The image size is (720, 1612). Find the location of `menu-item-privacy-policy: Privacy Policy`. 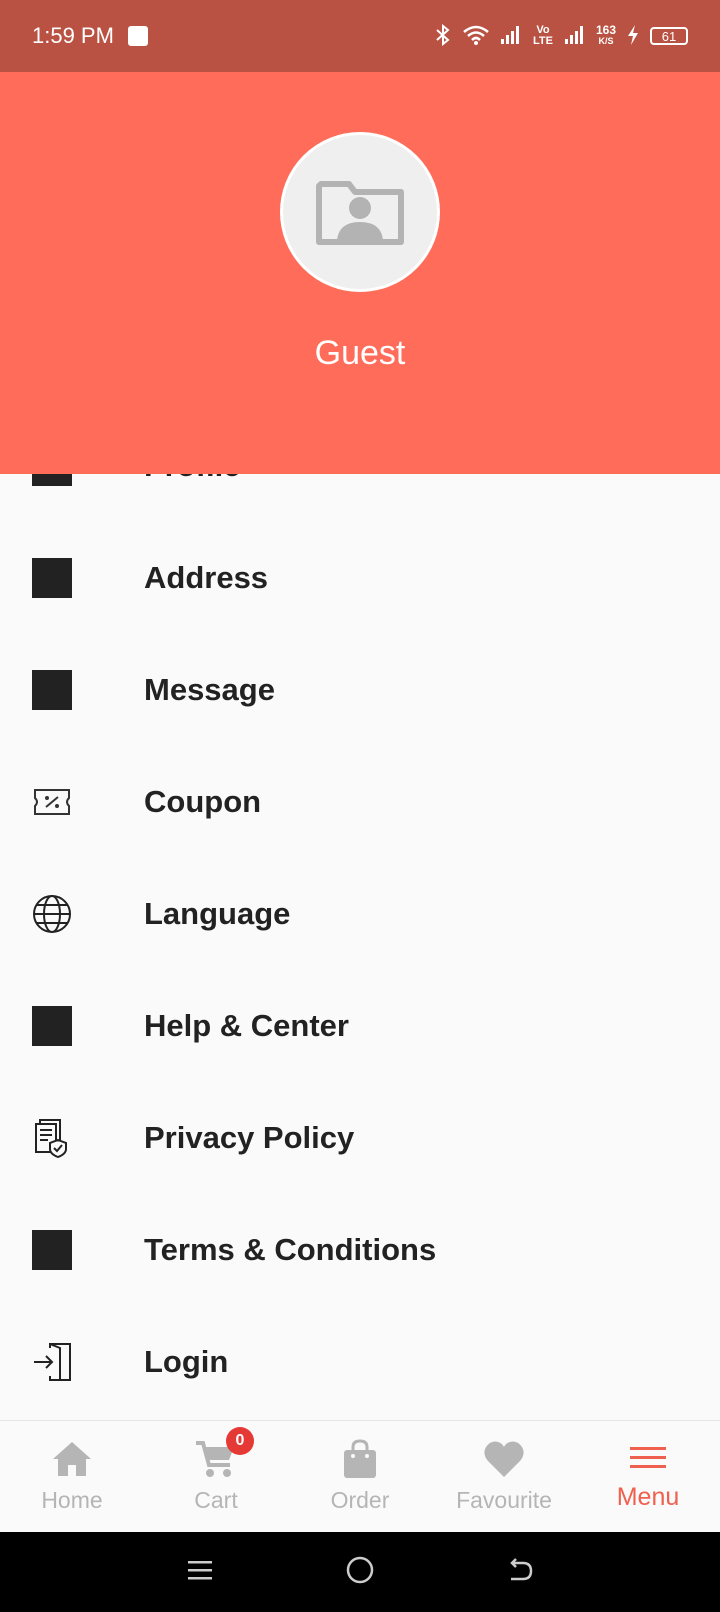

menu-item-privacy-policy: Privacy Policy is located at coordinates (360, 1138).